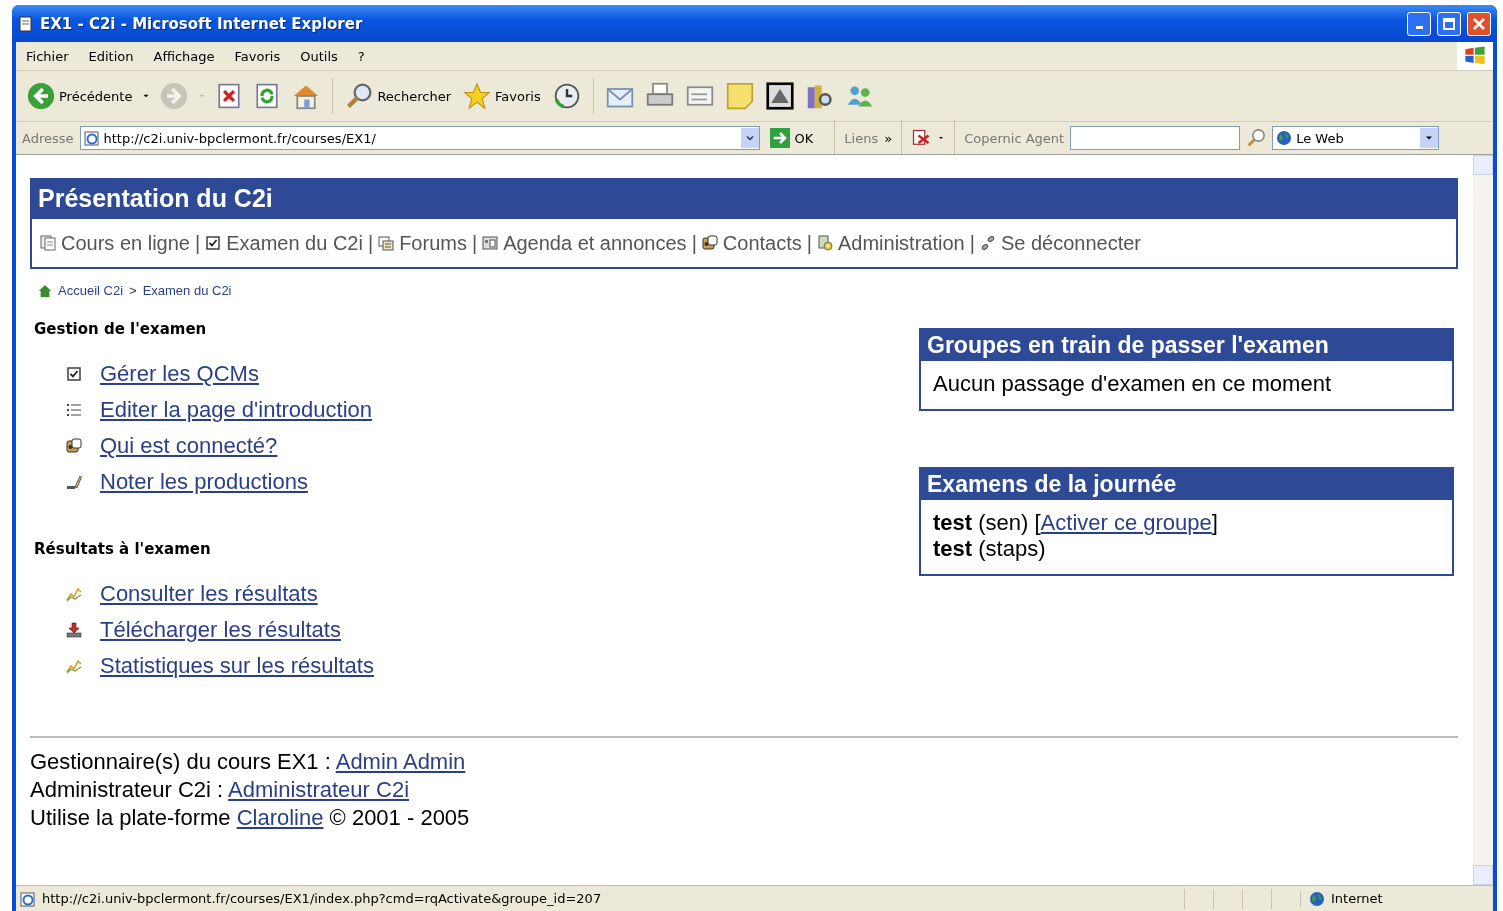  What do you see at coordinates (248, 762) in the screenshot?
I see `footer-line: Gestionnaire(s) du cours EX1 : Admin Admin` at bounding box center [248, 762].